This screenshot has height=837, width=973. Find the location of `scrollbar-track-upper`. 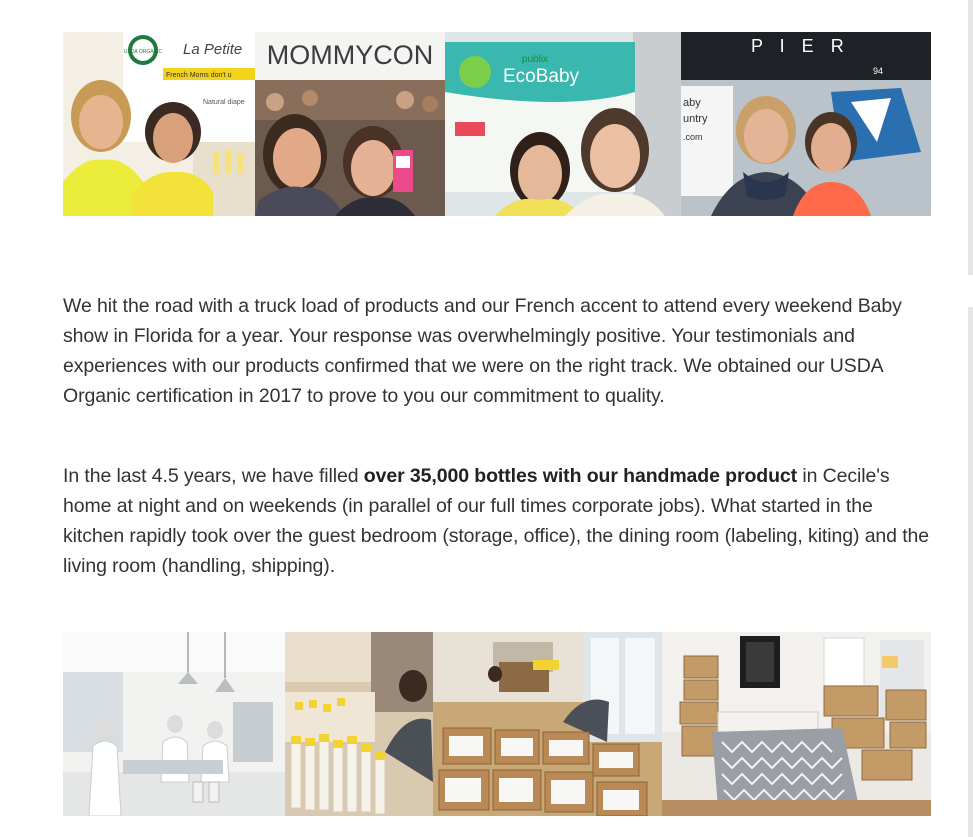

scrollbar-track-upper is located at coordinates (970, 137).